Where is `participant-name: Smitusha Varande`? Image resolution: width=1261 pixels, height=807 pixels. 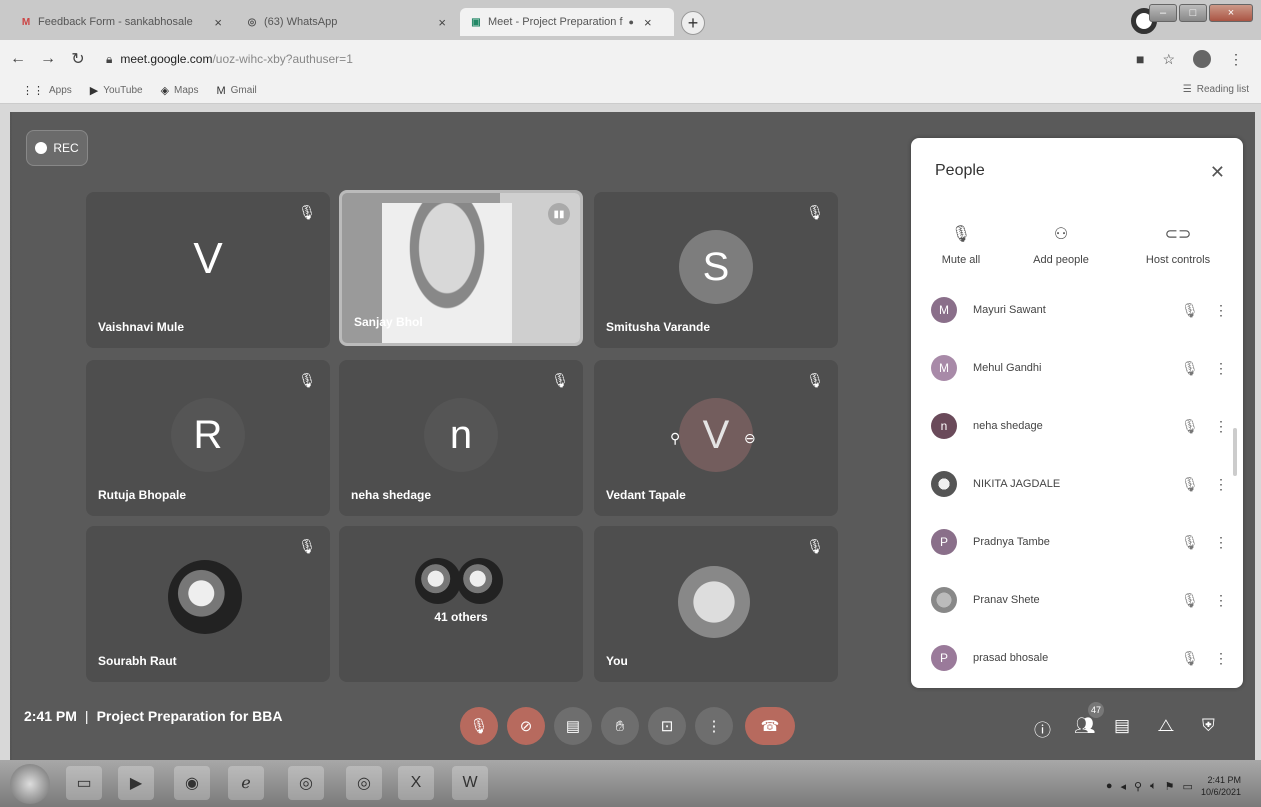
participant-name: Smitusha Varande is located at coordinates (658, 327).